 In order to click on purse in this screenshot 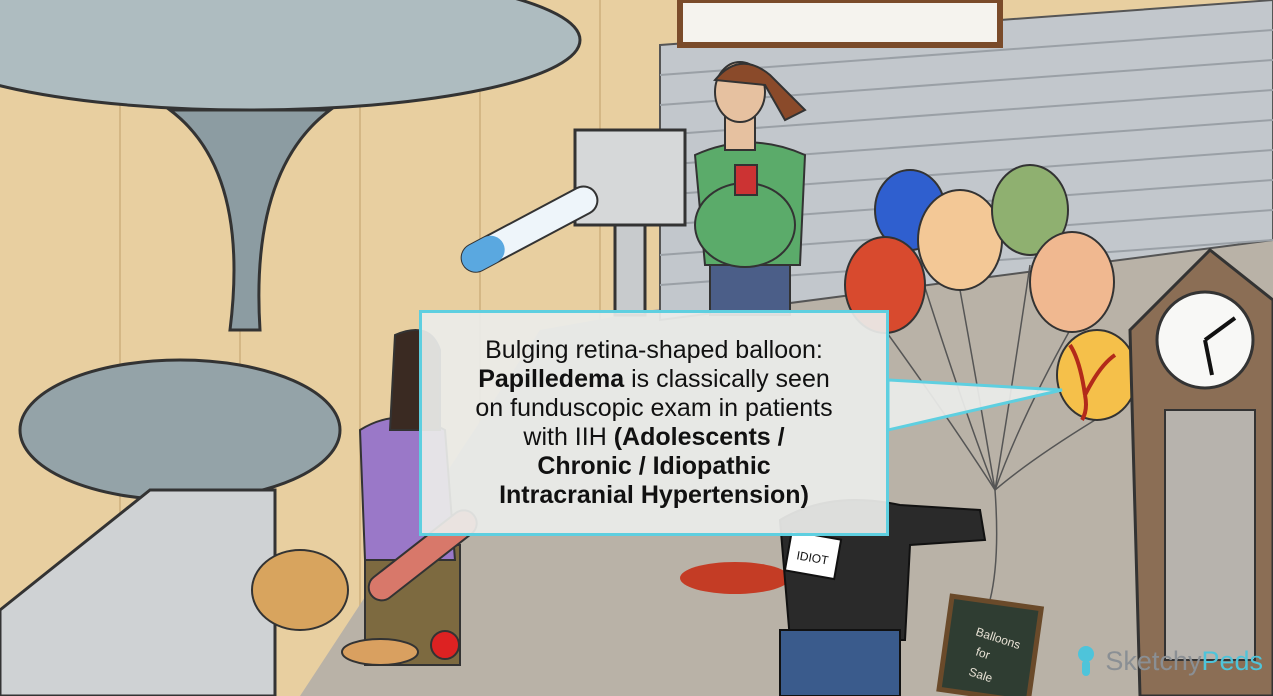, I will do `click(300, 590)`.